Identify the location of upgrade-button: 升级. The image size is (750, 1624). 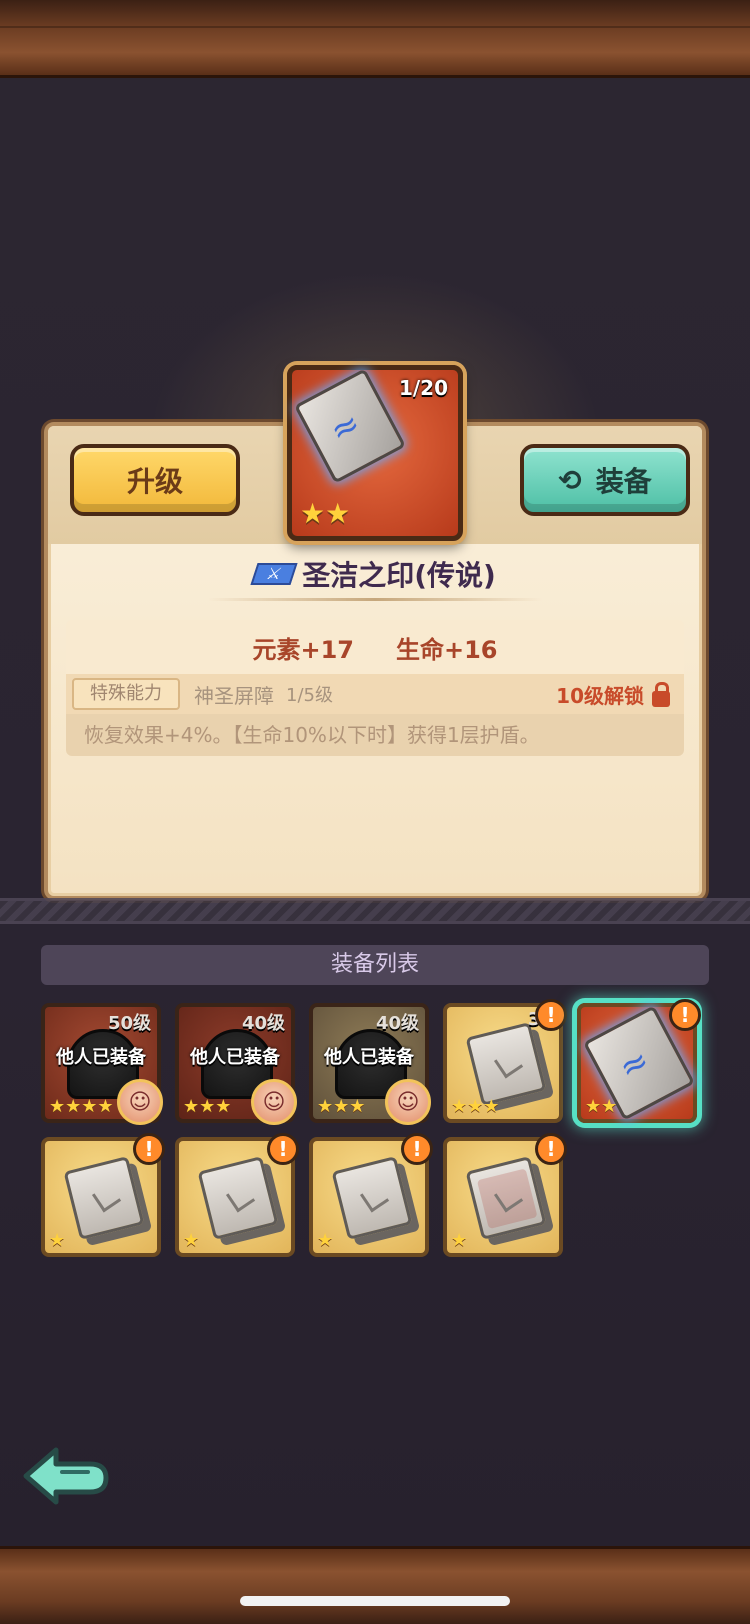
(155, 480).